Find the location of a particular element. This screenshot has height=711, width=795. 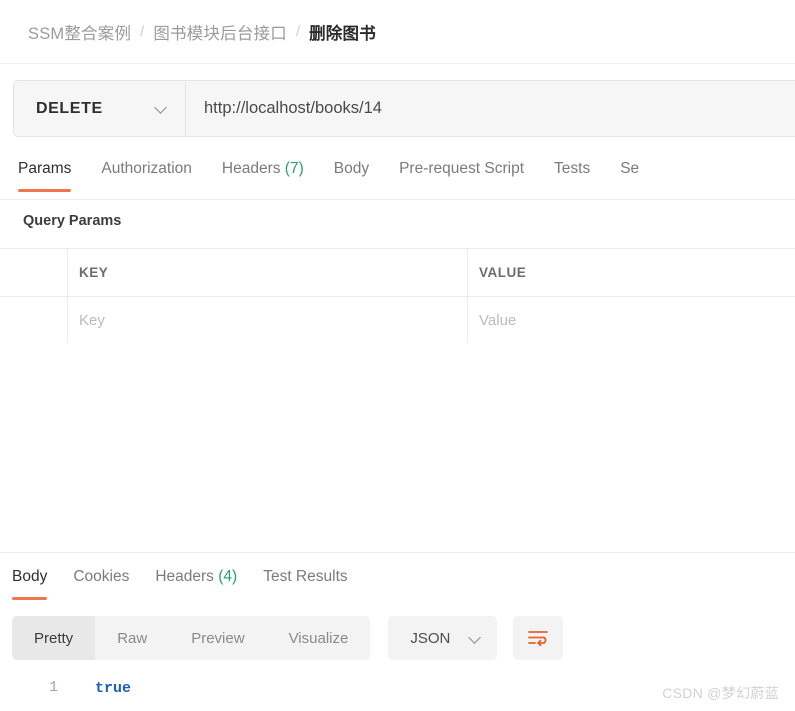

table-header-key: KEY is located at coordinates (268, 272).